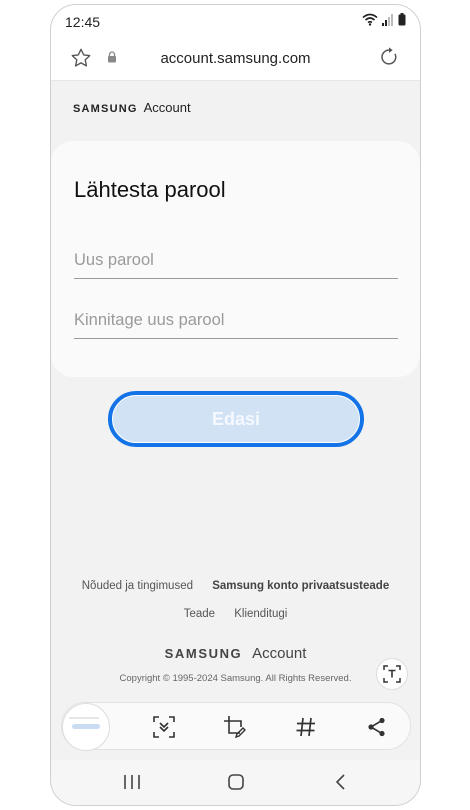 The height and width of the screenshot is (810, 470). What do you see at coordinates (167, 107) in the screenshot?
I see `account-wordmark: Account` at bounding box center [167, 107].